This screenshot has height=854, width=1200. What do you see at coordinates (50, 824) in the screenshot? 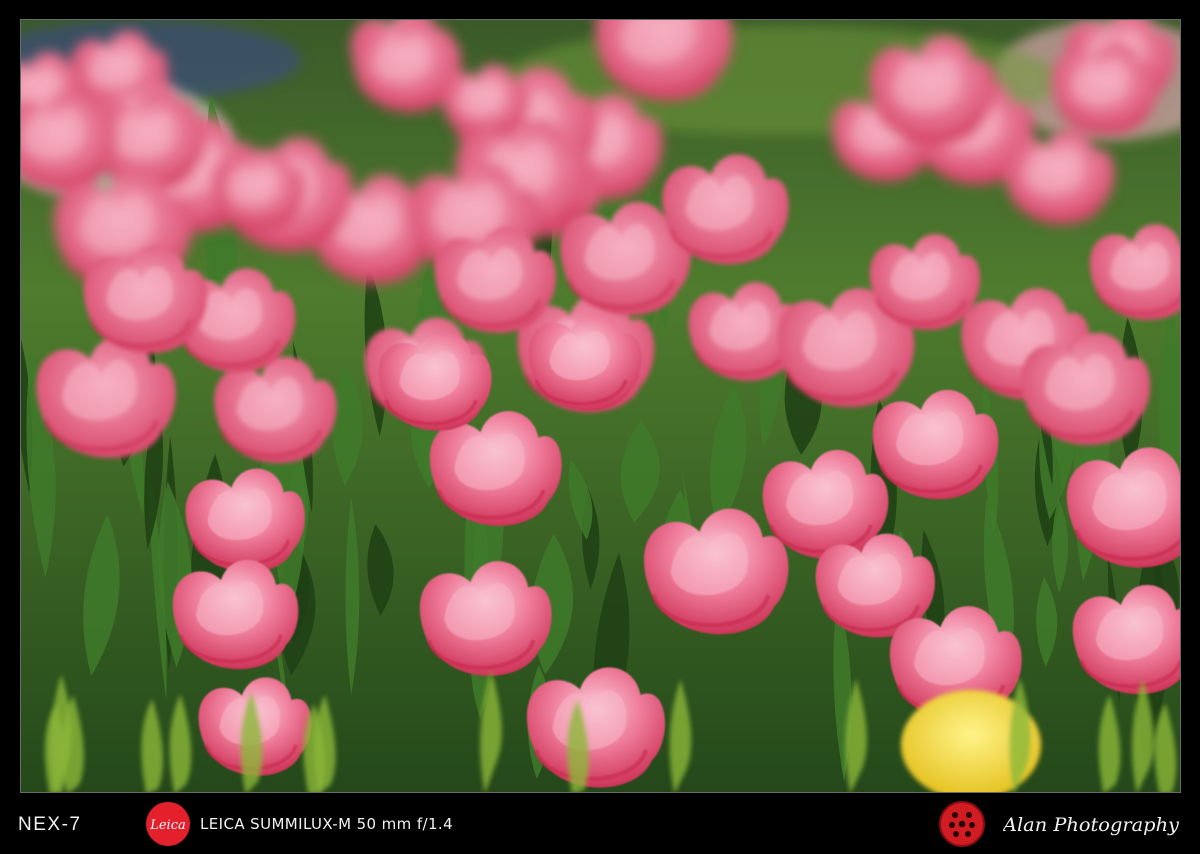
I see `camera-model-label: NEX-7` at bounding box center [50, 824].